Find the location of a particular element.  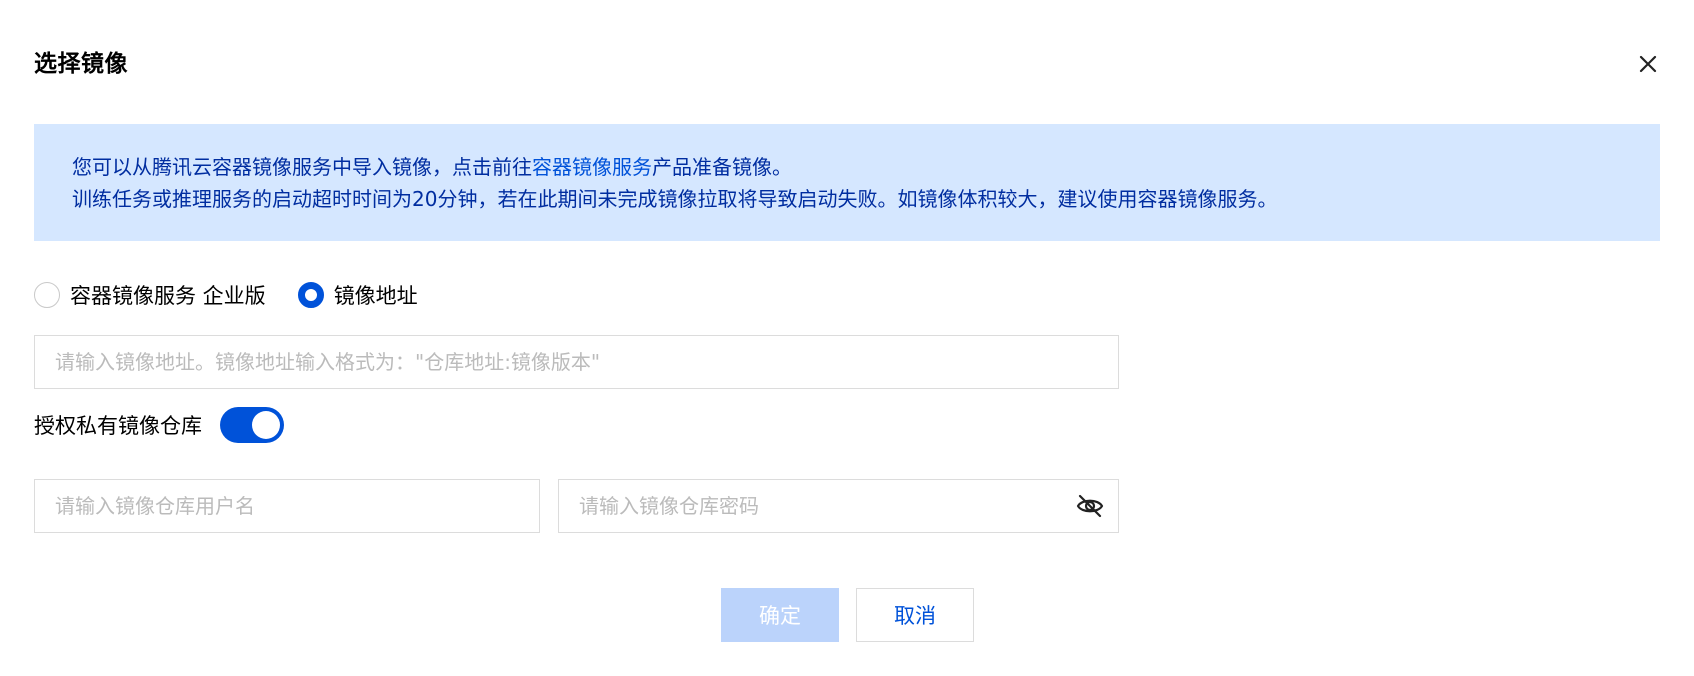

notice-line-1: 您可以从腾讯云容器镜像服务中导入镜像，点击前往容器镜像服务产品准备镜像。 is located at coordinates (847, 167).